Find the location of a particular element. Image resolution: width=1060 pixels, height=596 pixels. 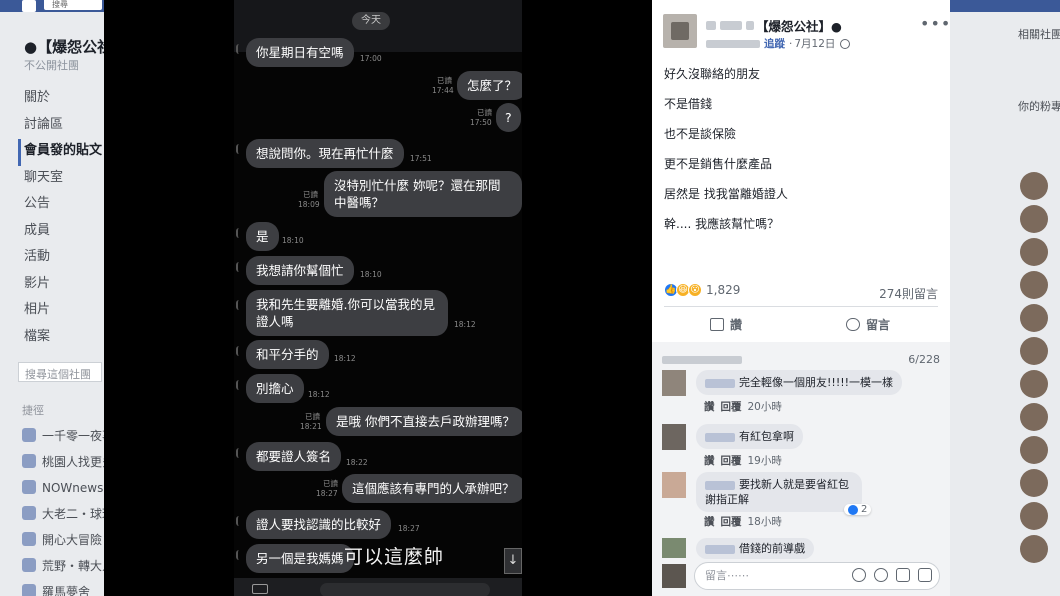

nav-item-announcements: 公告 is located at coordinates (63, 205).